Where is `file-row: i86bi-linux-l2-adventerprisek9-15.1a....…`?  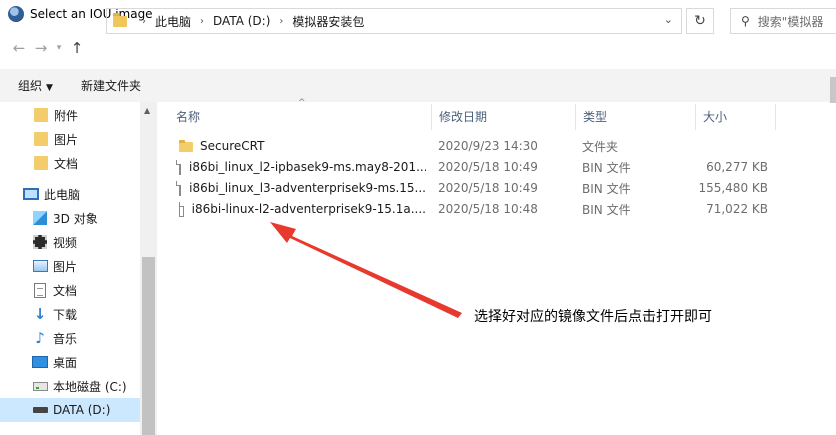
file-row: i86bi-linux-l2-adventerprisek9-15.1a....… is located at coordinates (473, 209).